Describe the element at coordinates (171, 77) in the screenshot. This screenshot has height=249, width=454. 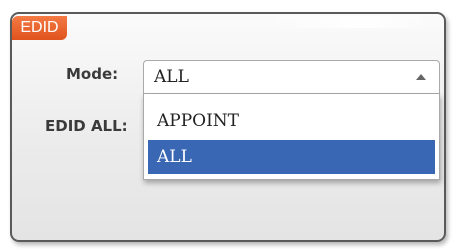
I see `mode-select-value: ALL` at that location.